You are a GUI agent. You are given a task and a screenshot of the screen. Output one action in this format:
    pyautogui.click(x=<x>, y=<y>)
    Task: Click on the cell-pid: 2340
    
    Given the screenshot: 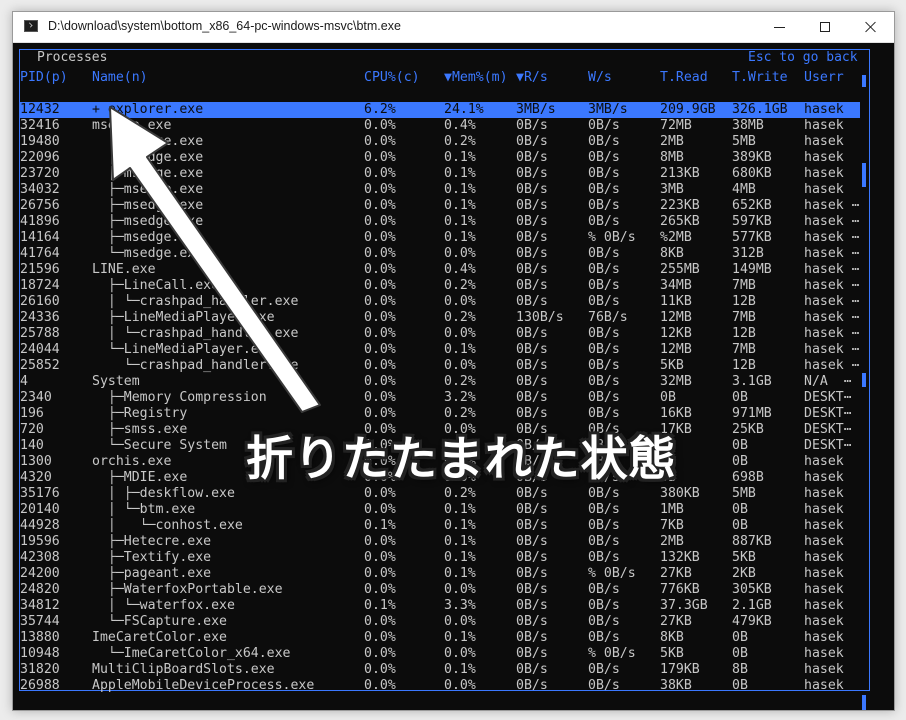 What is the action you would take?
    pyautogui.click(x=36, y=397)
    